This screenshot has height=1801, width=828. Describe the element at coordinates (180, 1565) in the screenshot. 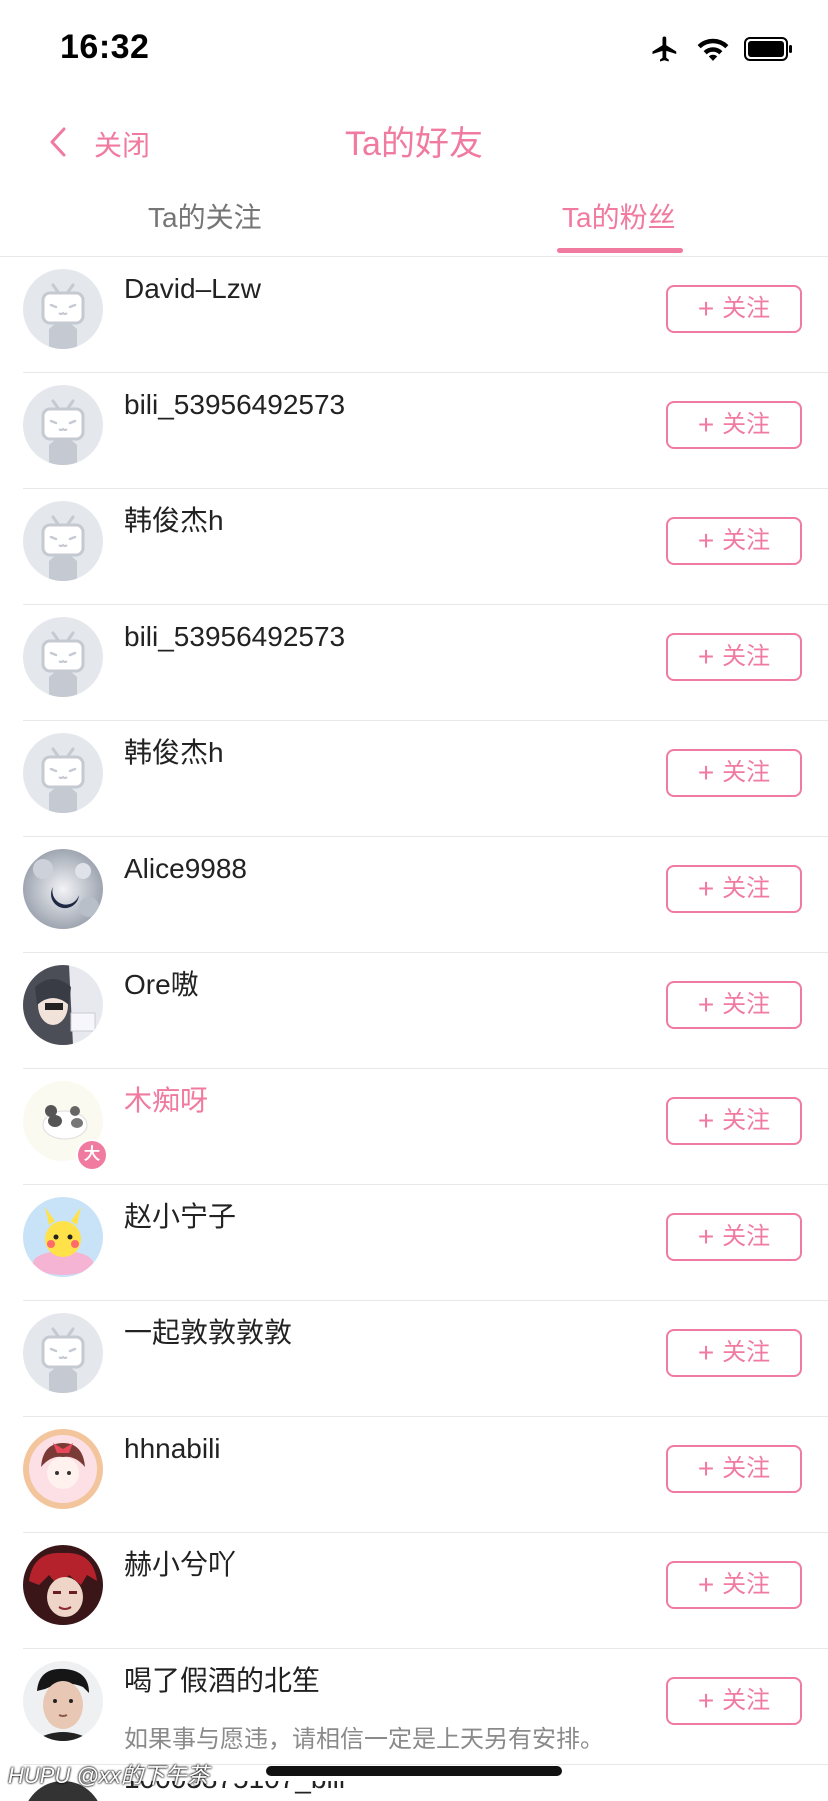

I see `user-name: 赫小兮吖` at that location.